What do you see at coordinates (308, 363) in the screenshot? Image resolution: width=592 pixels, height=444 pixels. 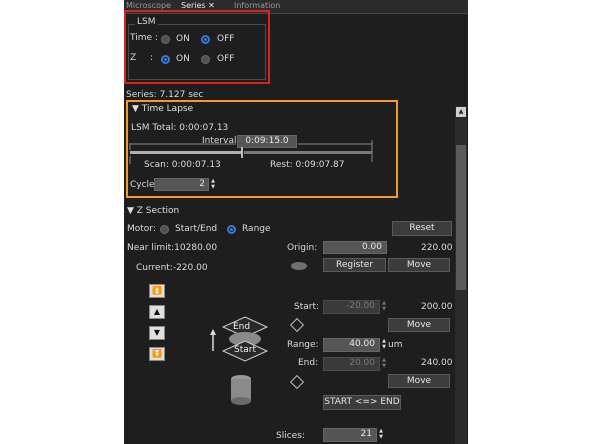 I see `end-label: End:` at bounding box center [308, 363].